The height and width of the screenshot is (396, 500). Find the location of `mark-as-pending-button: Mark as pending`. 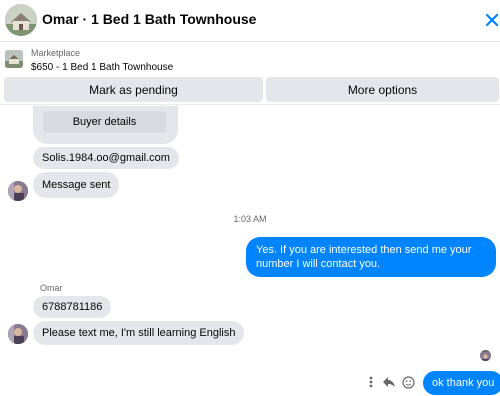

mark-as-pending-button: Mark as pending is located at coordinates (133, 89).